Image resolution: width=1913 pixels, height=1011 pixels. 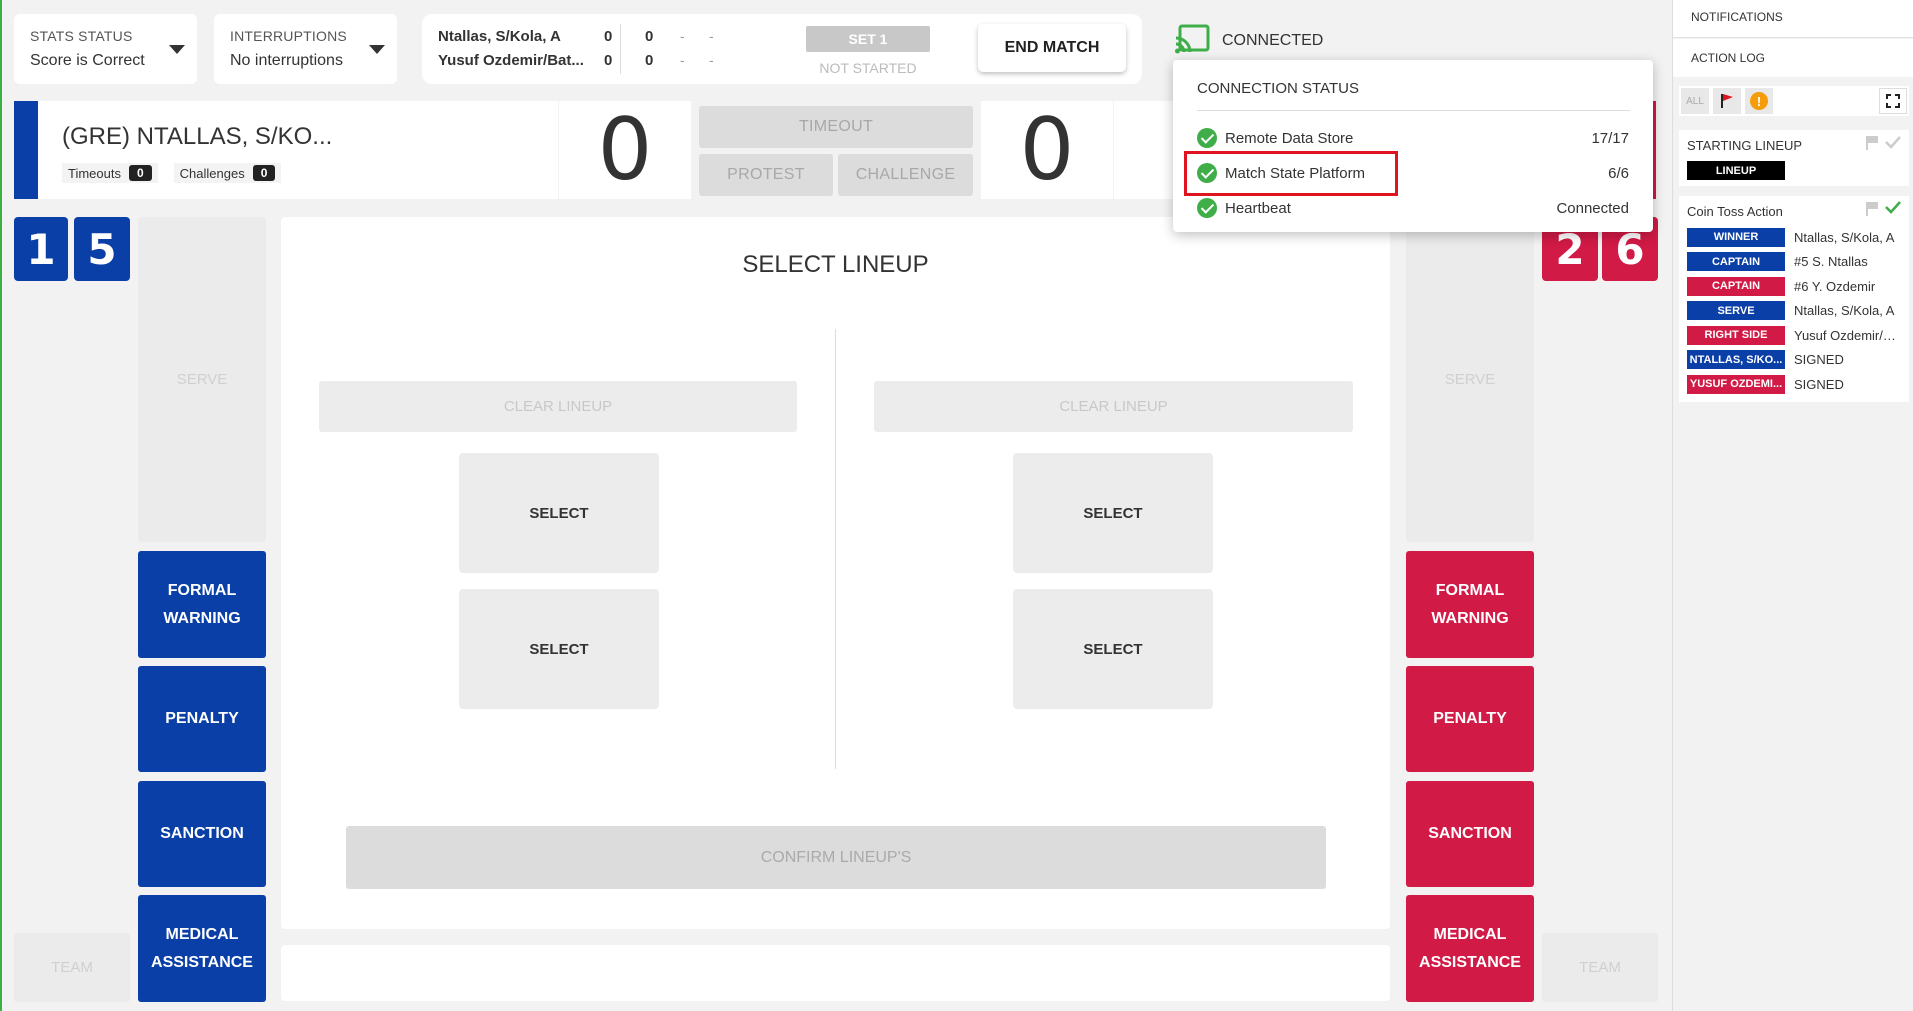 I want to click on timeout-button: TIMEOUT, so click(x=836, y=127).